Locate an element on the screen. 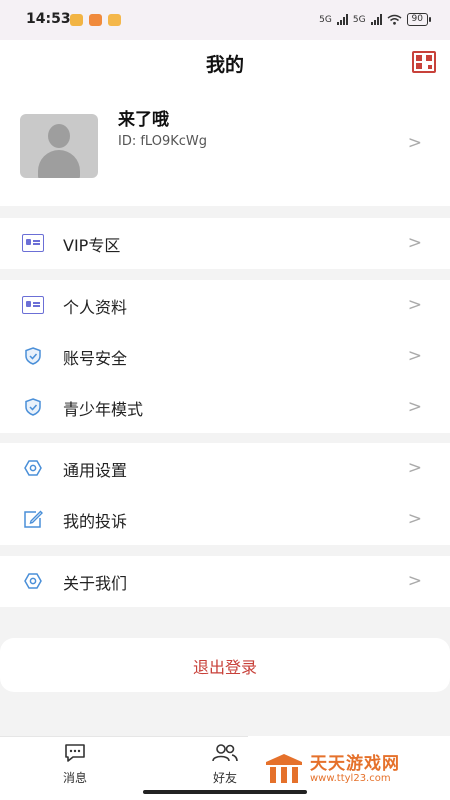 The image size is (450, 800). menu-group-about: 关于我们 > is located at coordinates (225, 581).